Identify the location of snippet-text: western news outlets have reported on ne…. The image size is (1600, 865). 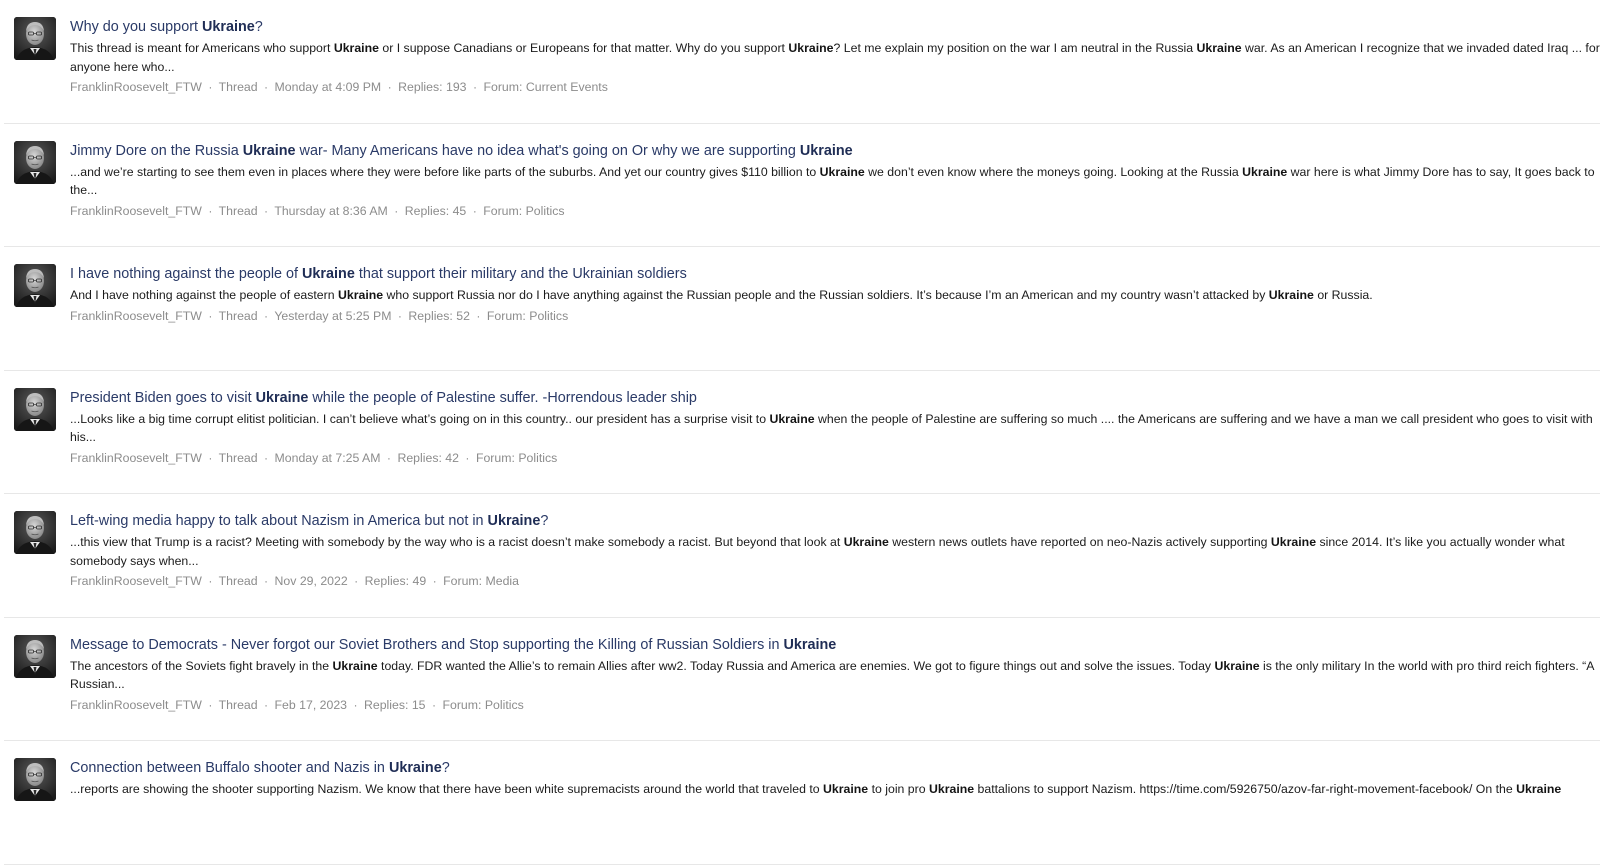
(1079, 542).